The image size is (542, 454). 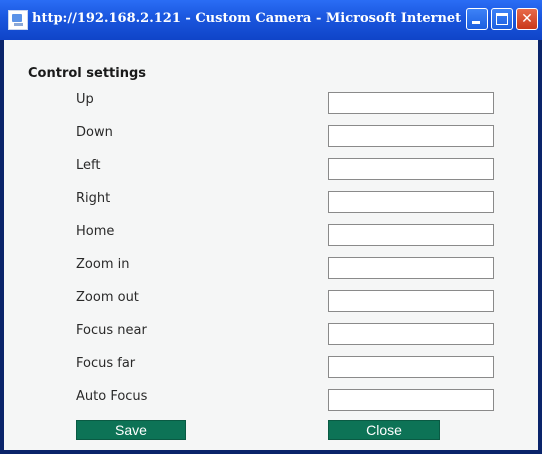 What do you see at coordinates (411, 268) in the screenshot?
I see `zoom-in-input` at bounding box center [411, 268].